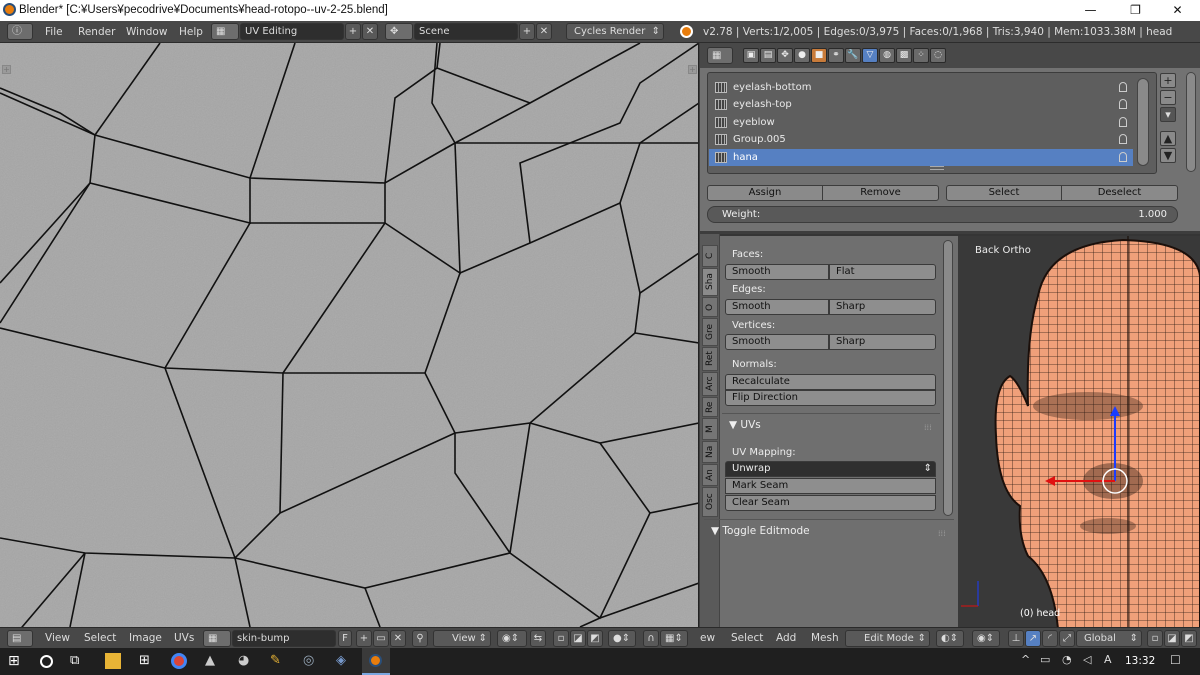 The height and width of the screenshot is (675, 1200). What do you see at coordinates (853, 55) in the screenshot?
I see `modifiers-tab-icon: 🔧` at bounding box center [853, 55].